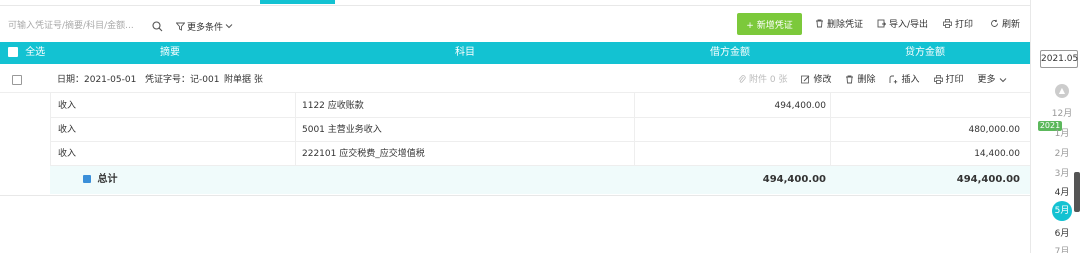 The width and height of the screenshot is (1080, 253). Describe the element at coordinates (1062, 132) in the screenshot. I see `month-item: 1月` at that location.